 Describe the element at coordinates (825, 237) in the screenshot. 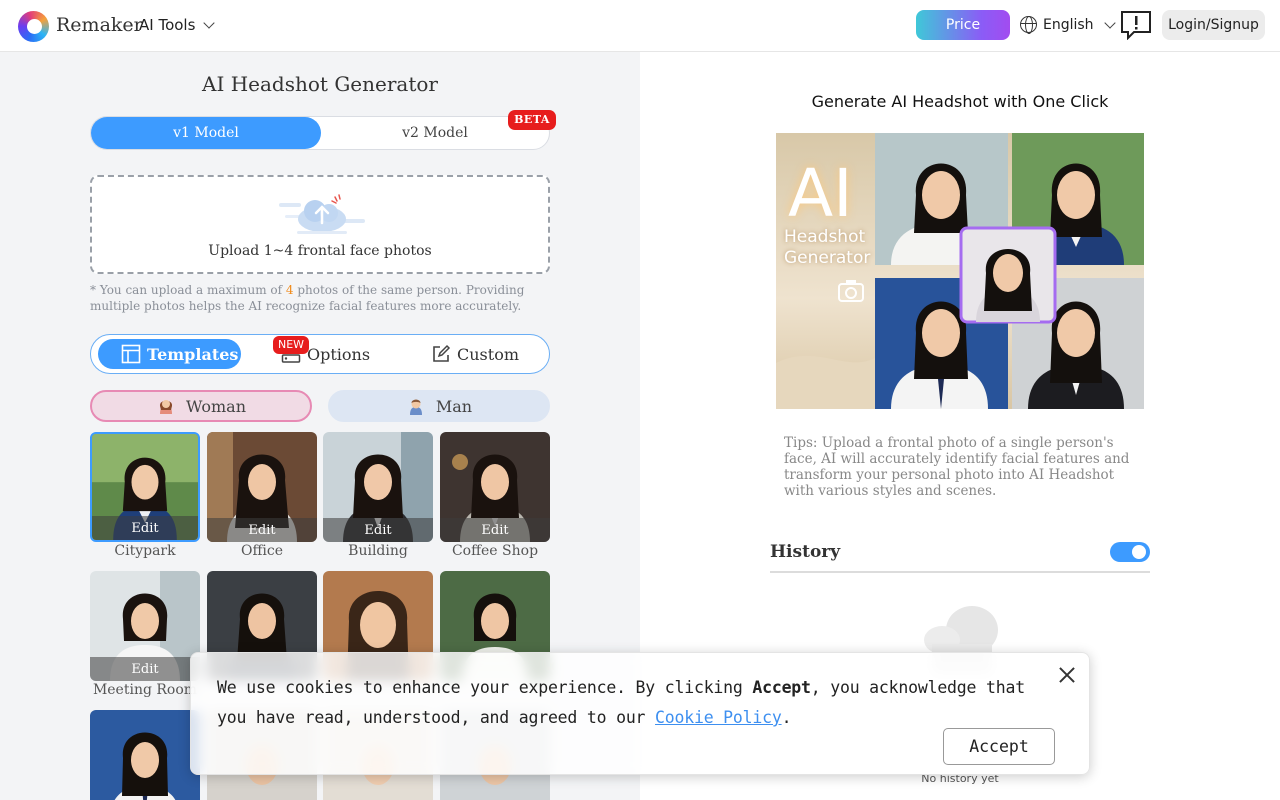

I see `hero-line1: Headshot` at that location.